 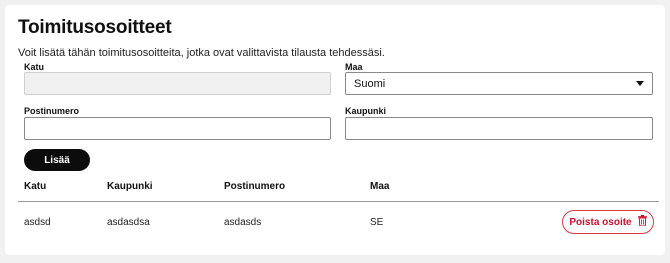 I want to click on table-header-divider, so click(x=338, y=201).